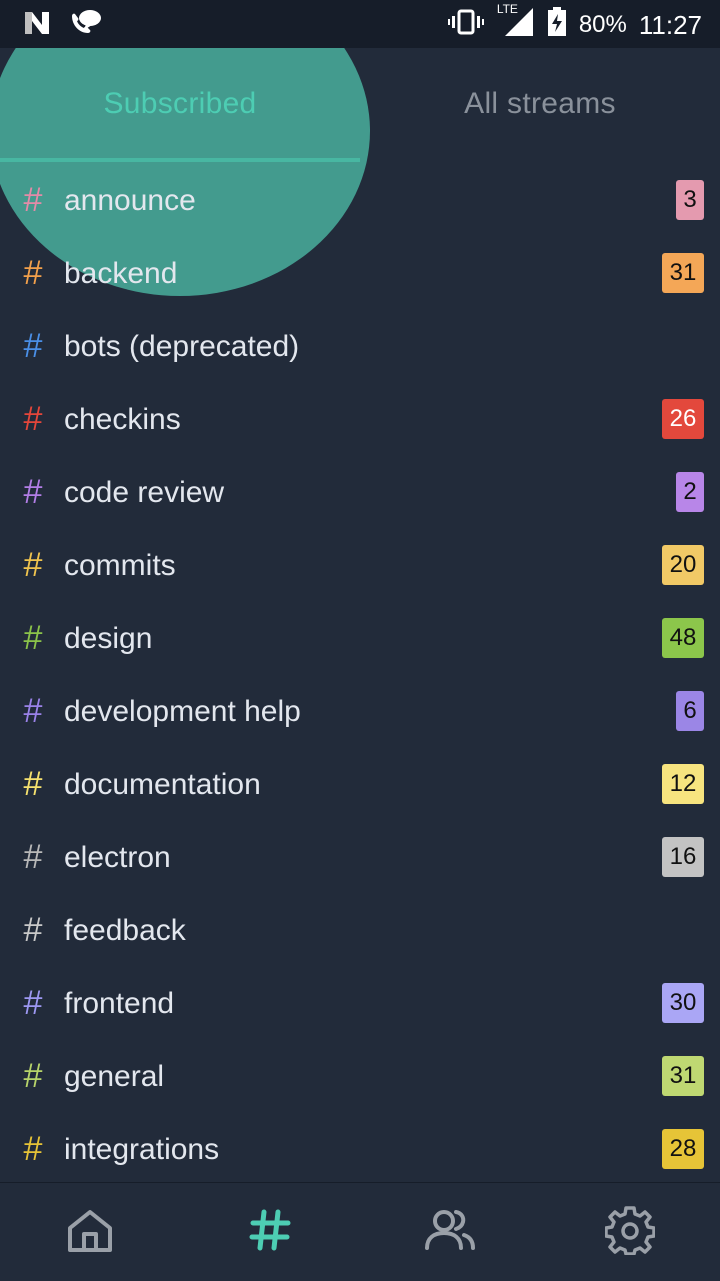  What do you see at coordinates (360, 711) in the screenshot?
I see `stream-row: # development help 6` at bounding box center [360, 711].